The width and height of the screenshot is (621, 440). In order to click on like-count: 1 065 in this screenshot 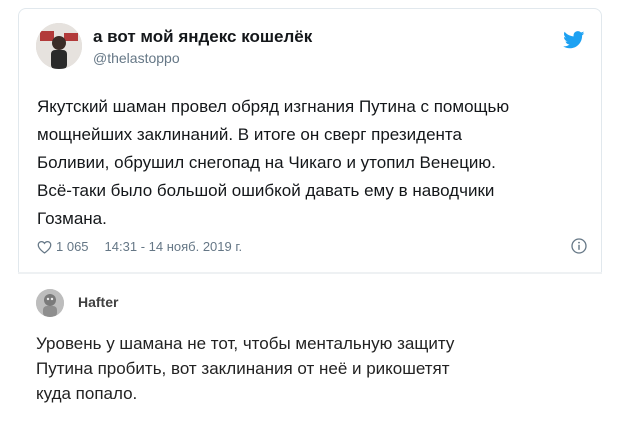, I will do `click(72, 246)`.